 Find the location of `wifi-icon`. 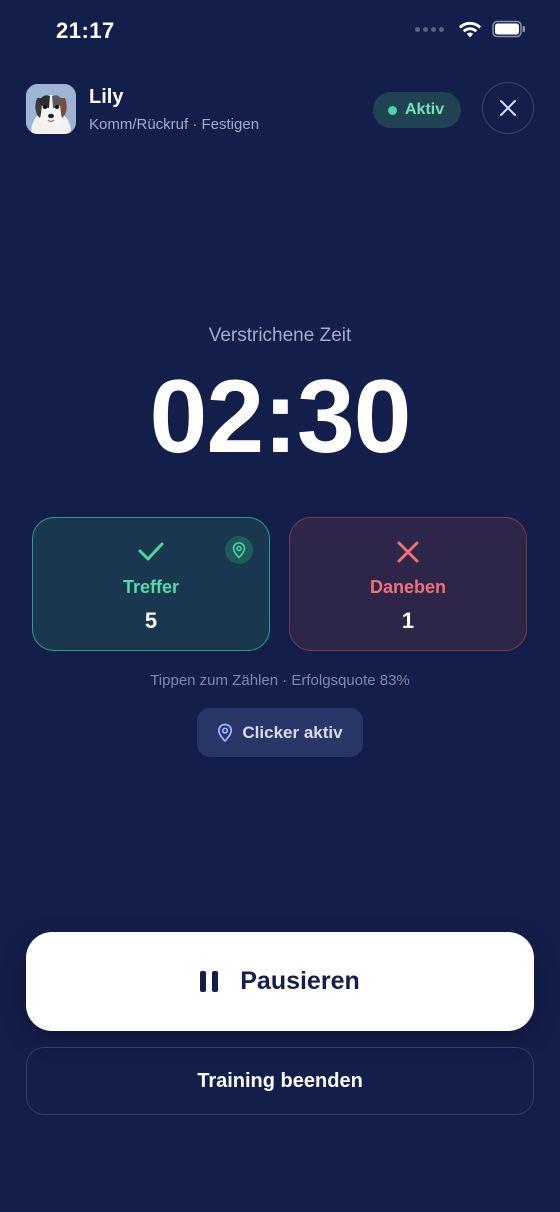

wifi-icon is located at coordinates (470, 29).